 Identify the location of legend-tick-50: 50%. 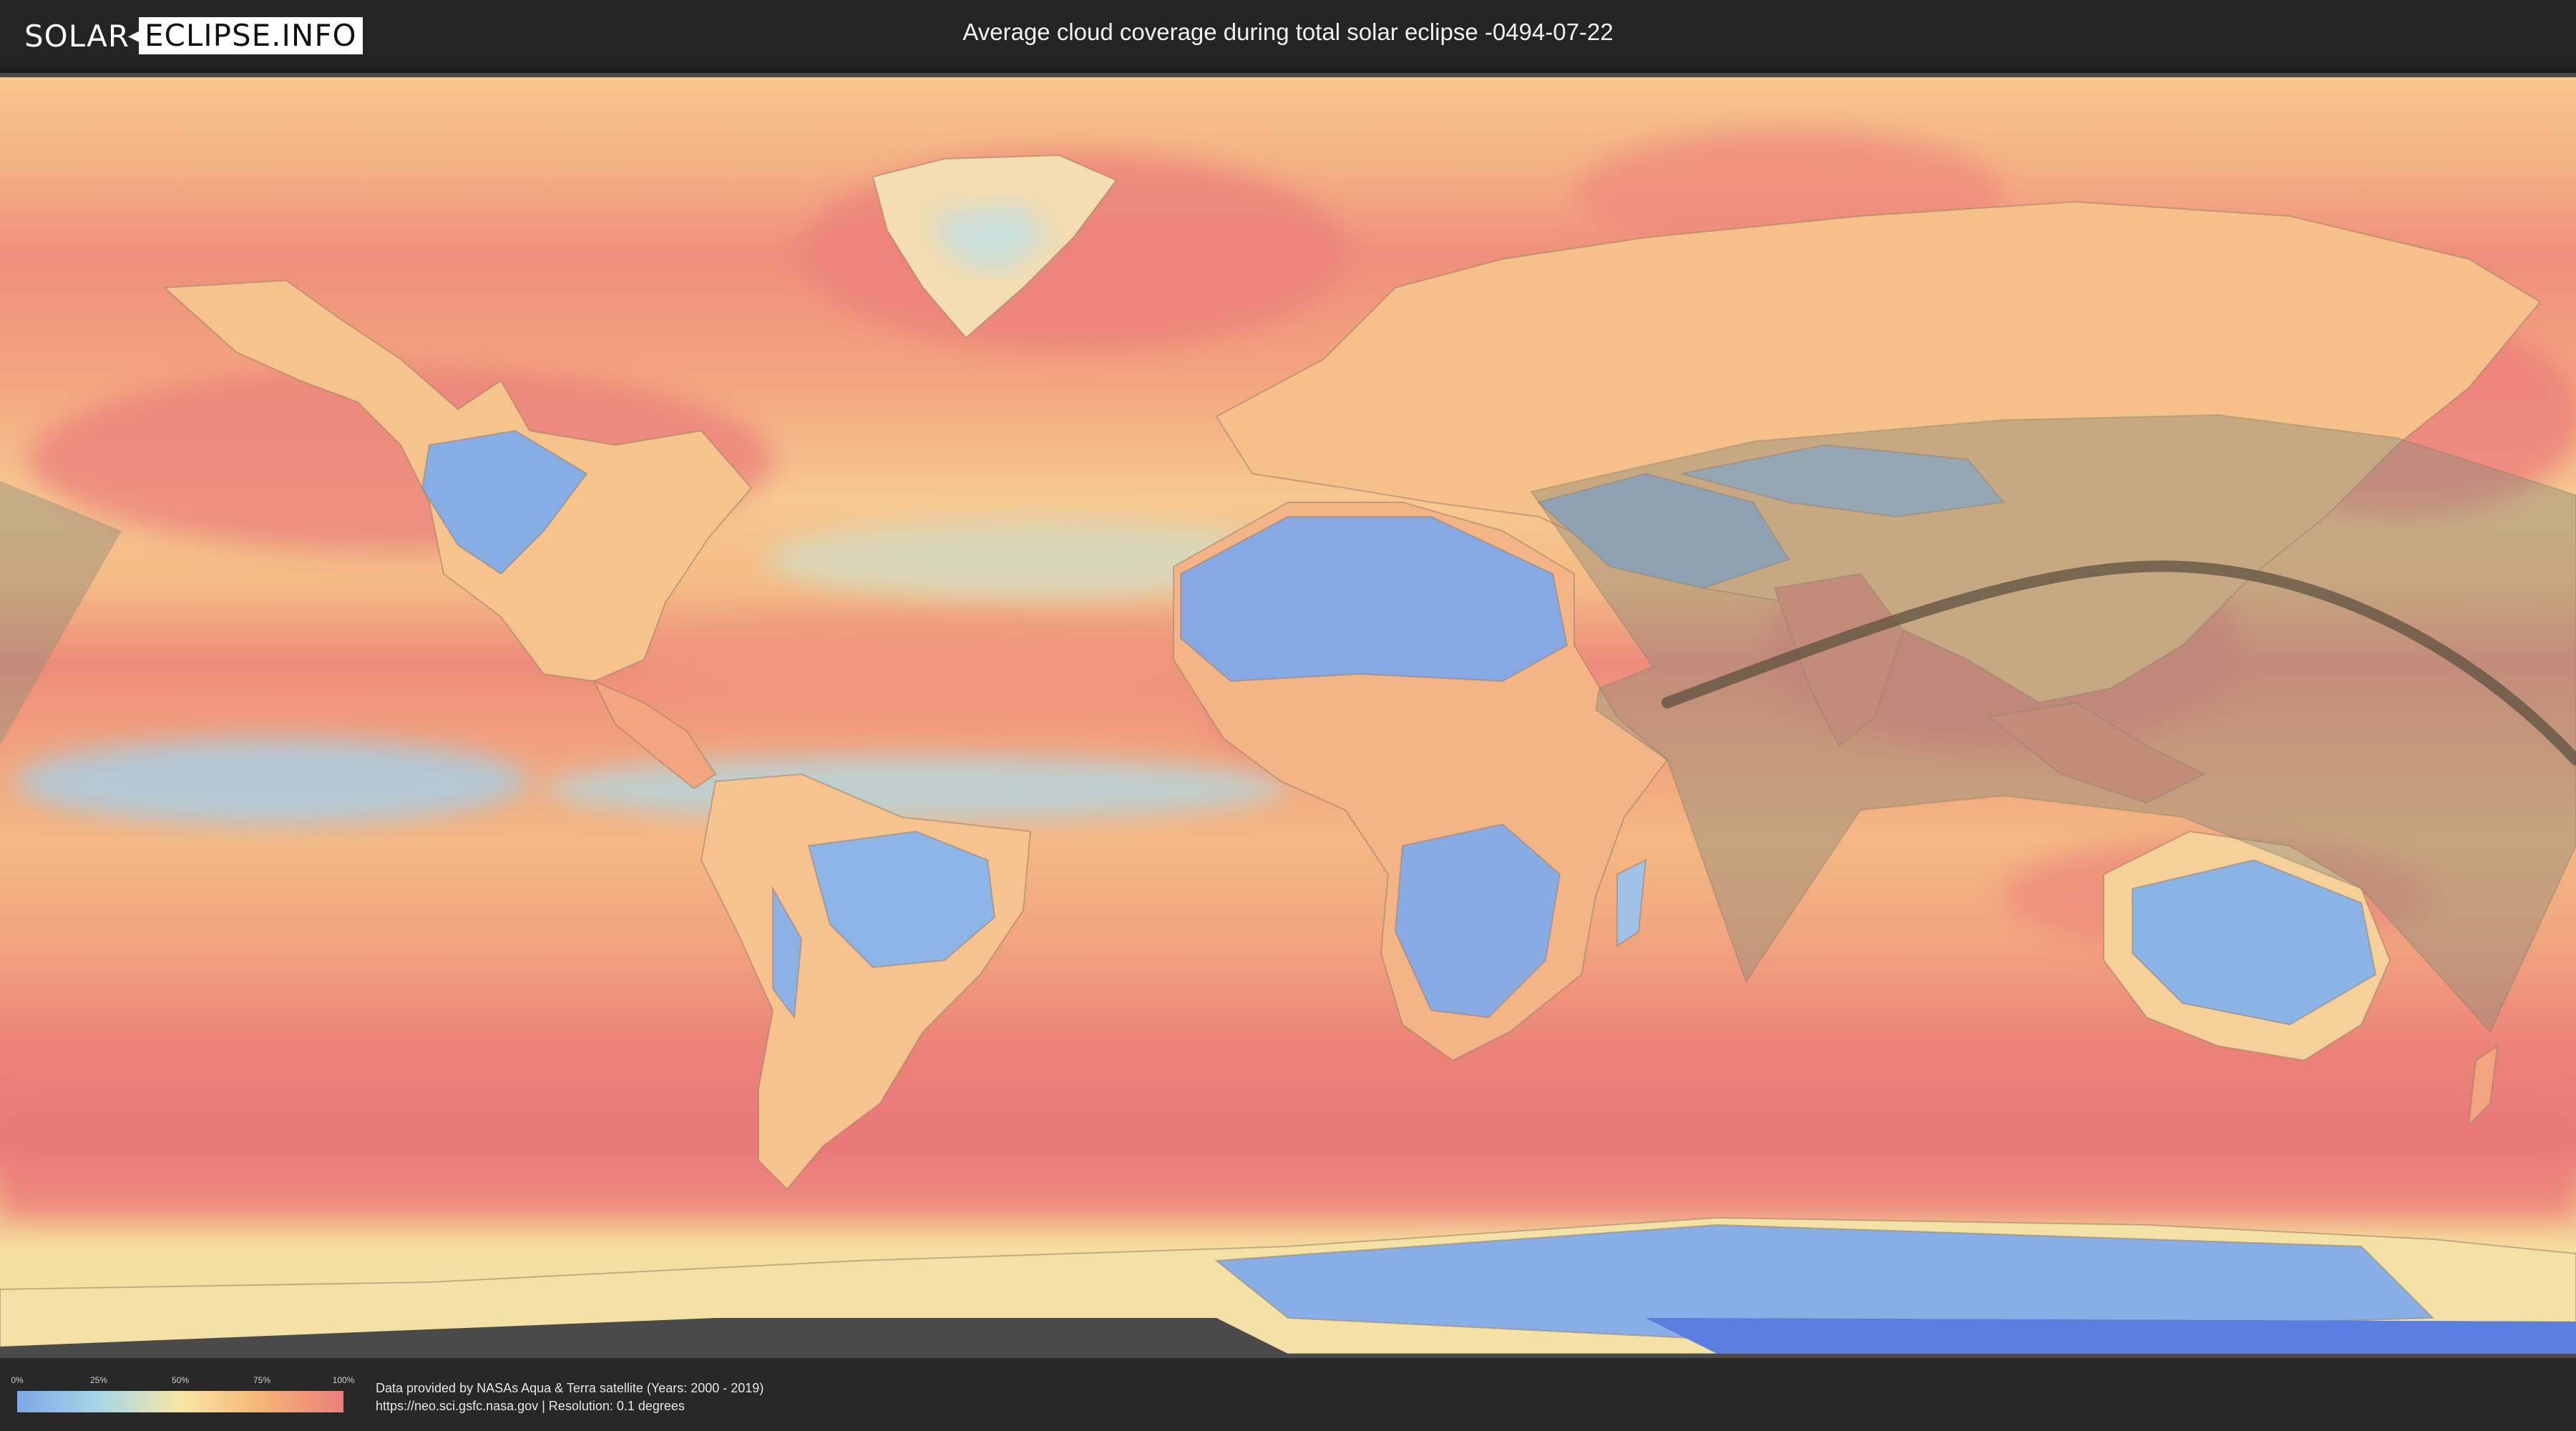
(180, 1380).